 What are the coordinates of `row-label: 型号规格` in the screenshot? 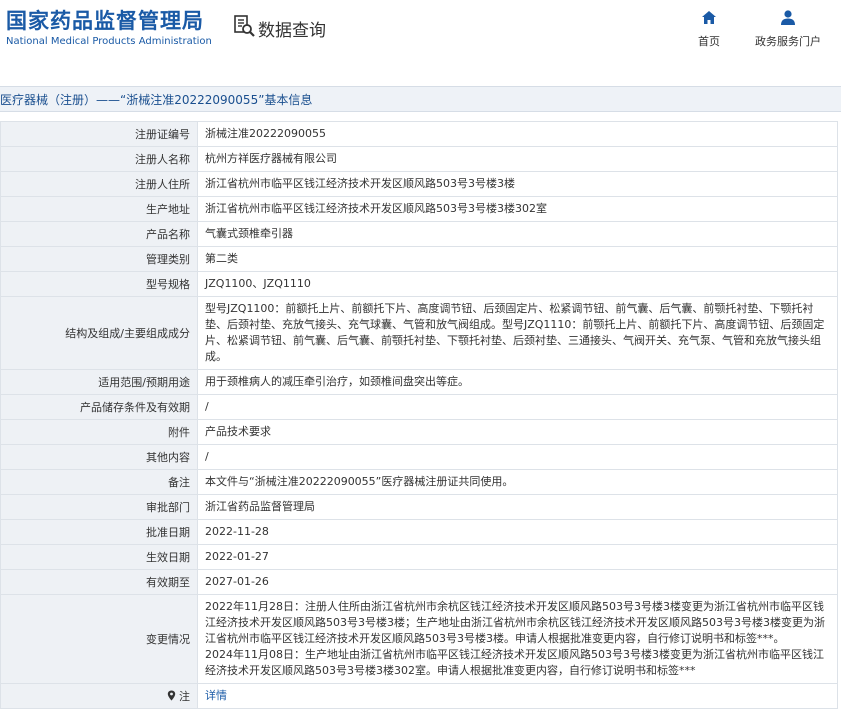 It's located at (99, 284).